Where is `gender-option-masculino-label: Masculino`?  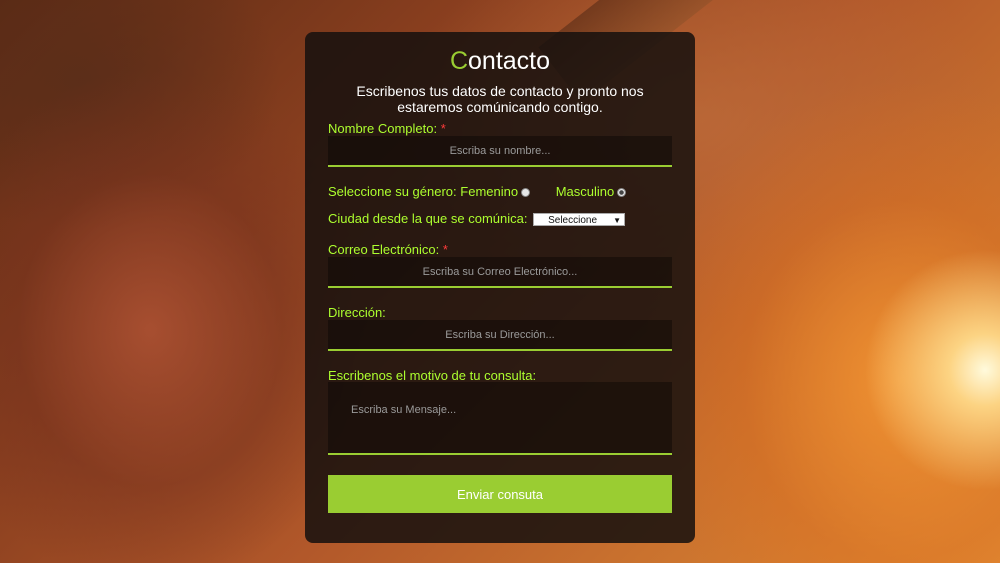 gender-option-masculino-label: Masculino is located at coordinates (585, 191).